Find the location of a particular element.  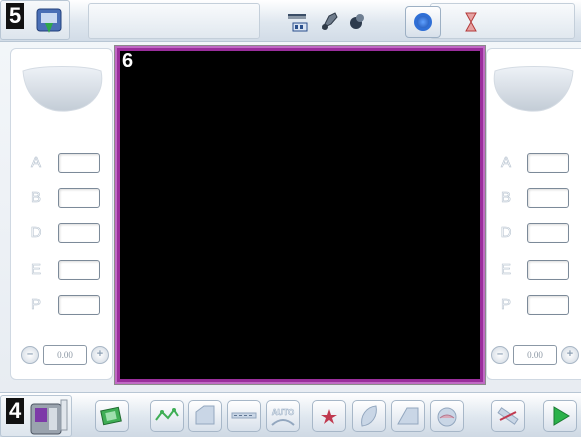

star-icon is located at coordinates (329, 416).